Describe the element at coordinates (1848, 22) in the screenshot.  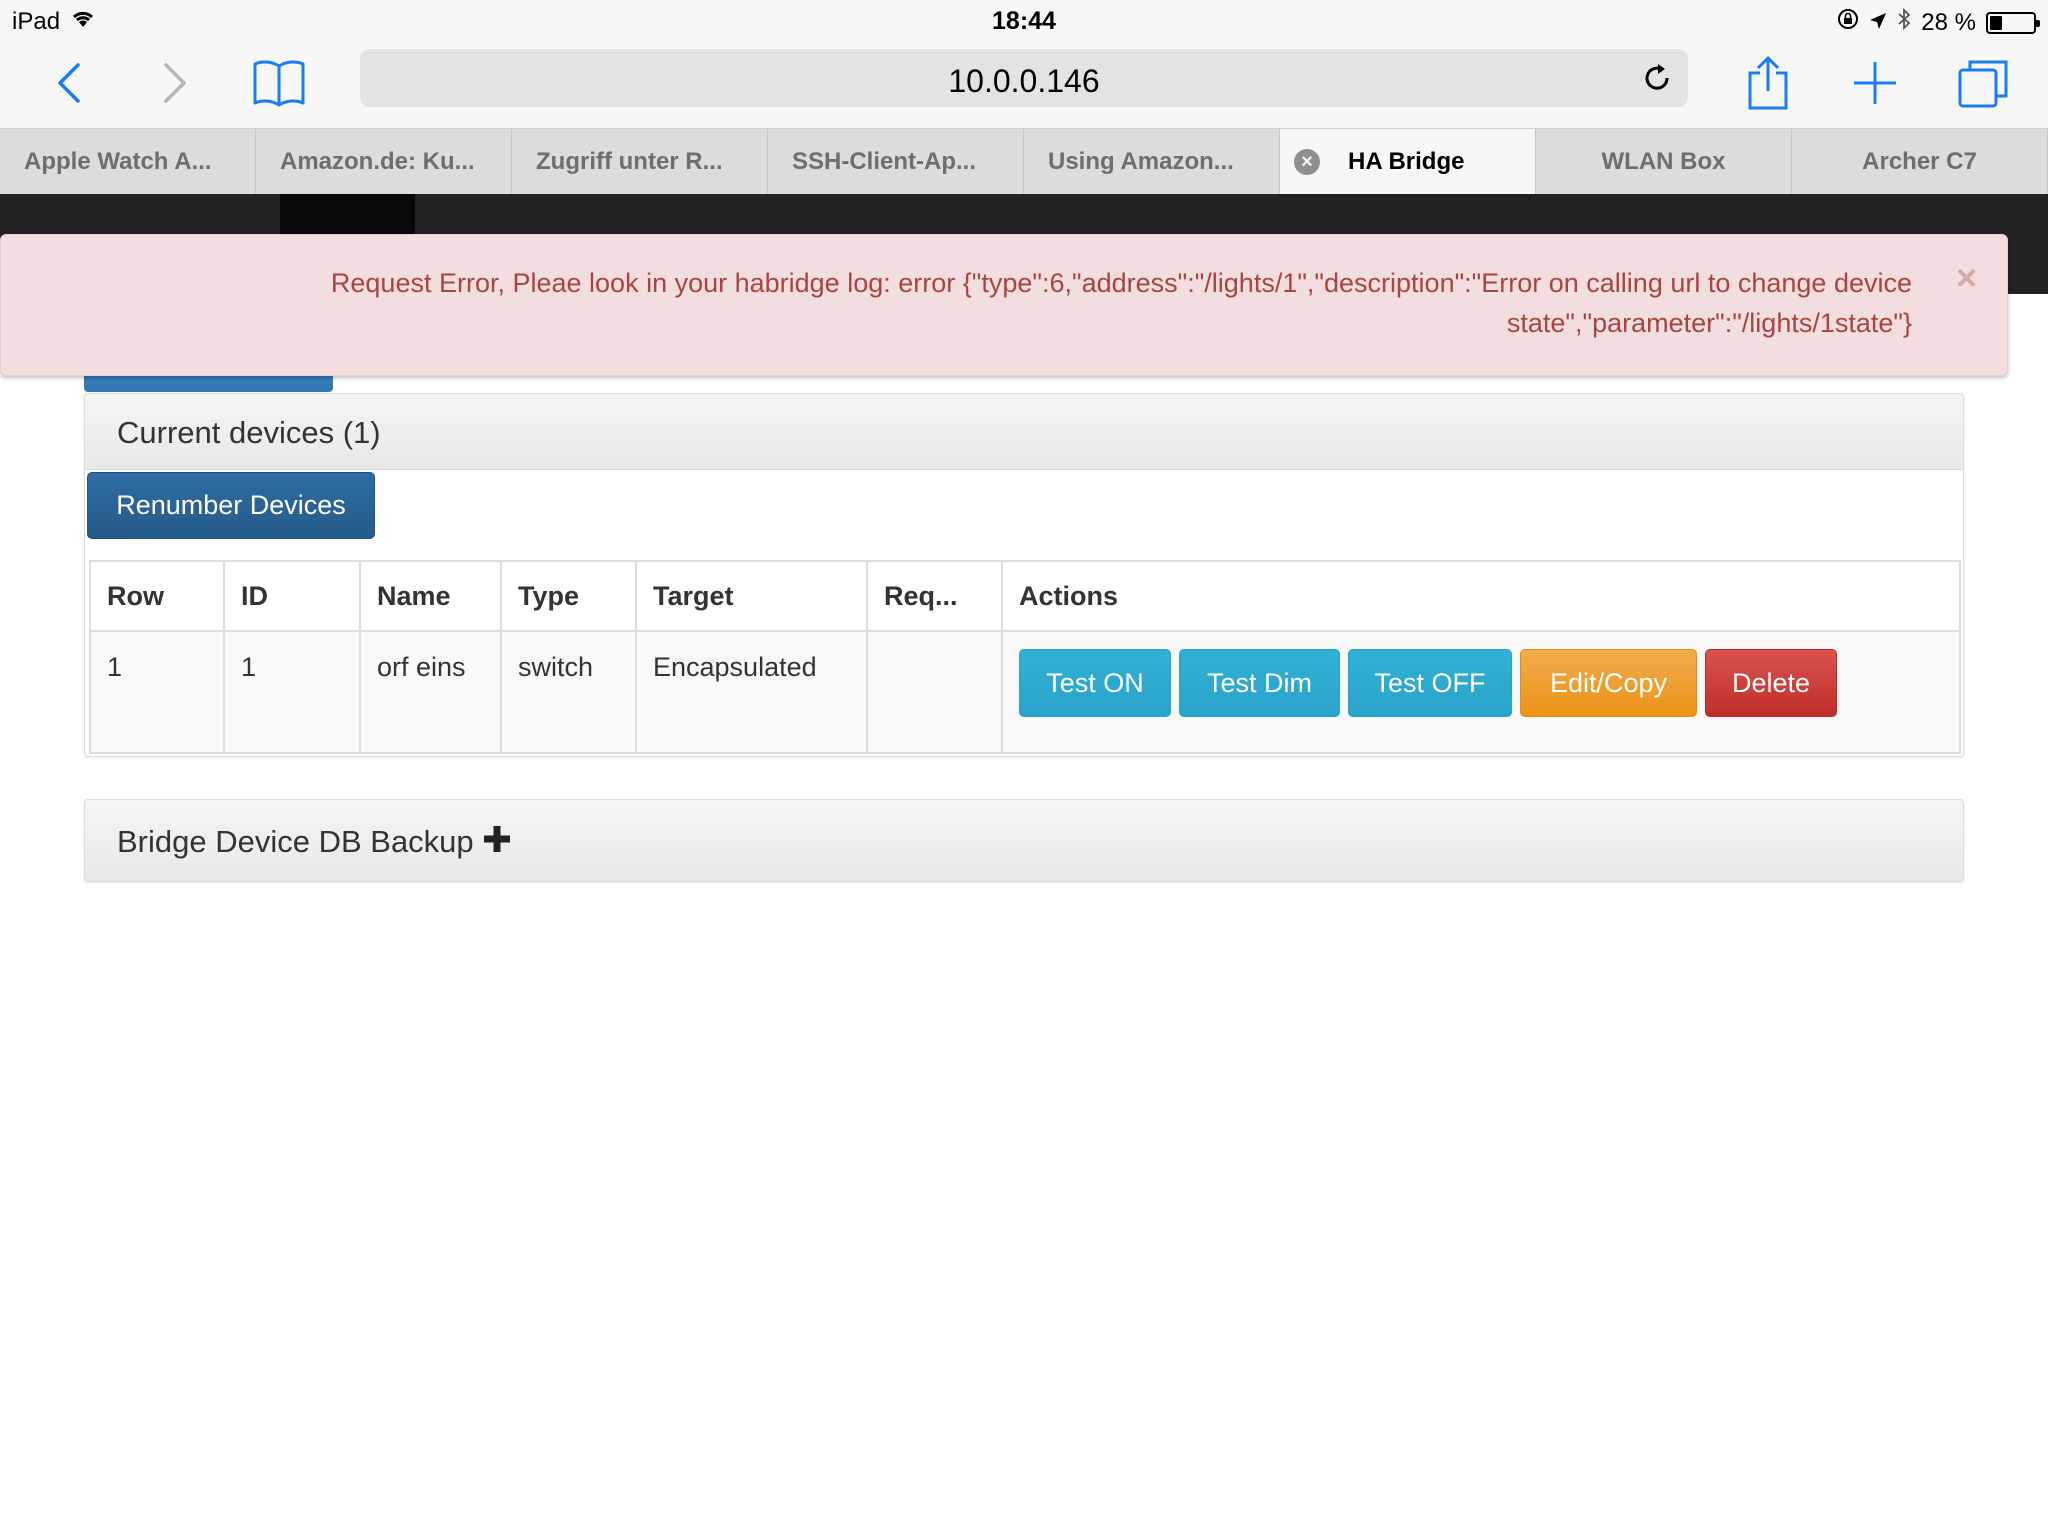
I see `rotation-lock-icon` at that location.